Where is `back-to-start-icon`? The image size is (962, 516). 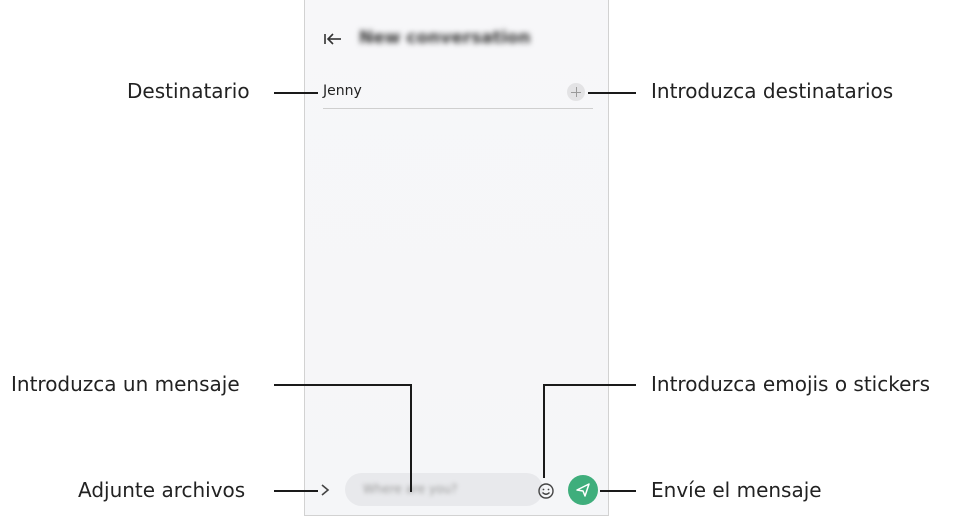 back-to-start-icon is located at coordinates (333, 39).